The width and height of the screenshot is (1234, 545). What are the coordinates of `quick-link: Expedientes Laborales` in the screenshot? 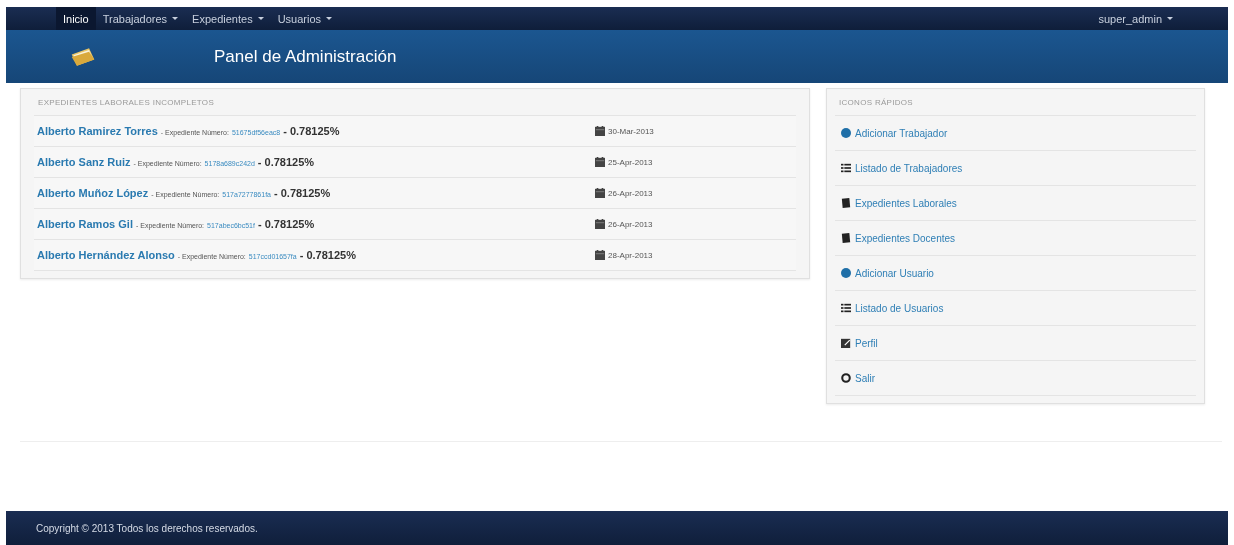 It's located at (1015, 203).